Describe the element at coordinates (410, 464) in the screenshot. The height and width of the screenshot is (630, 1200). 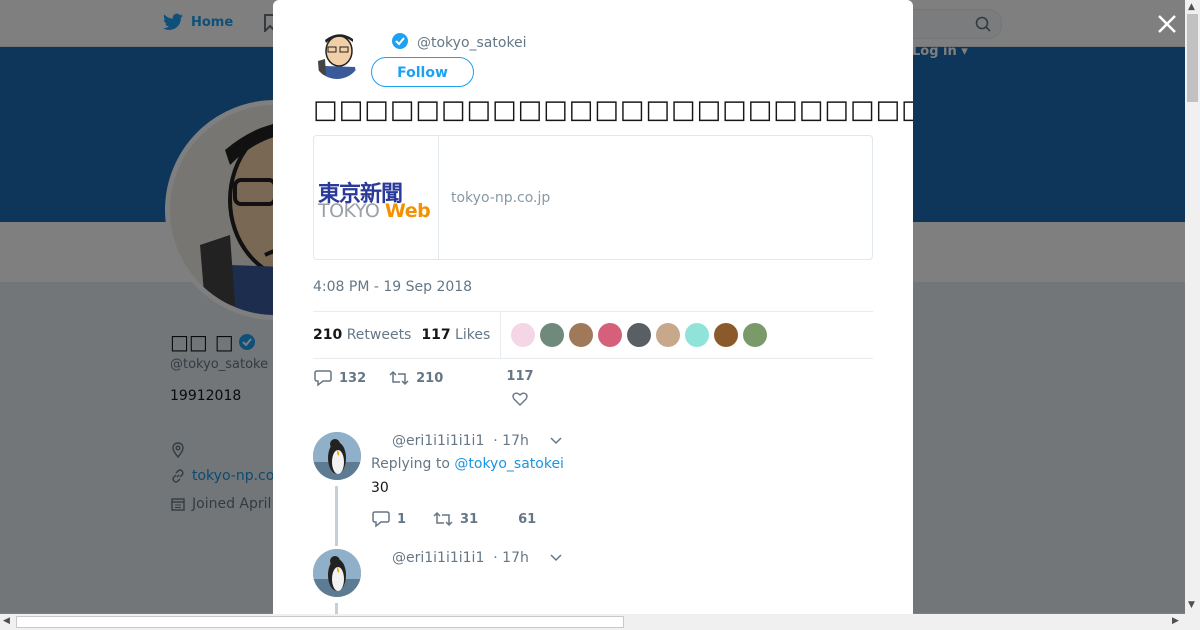
I see `replying-to-prefix: Replying to` at that location.